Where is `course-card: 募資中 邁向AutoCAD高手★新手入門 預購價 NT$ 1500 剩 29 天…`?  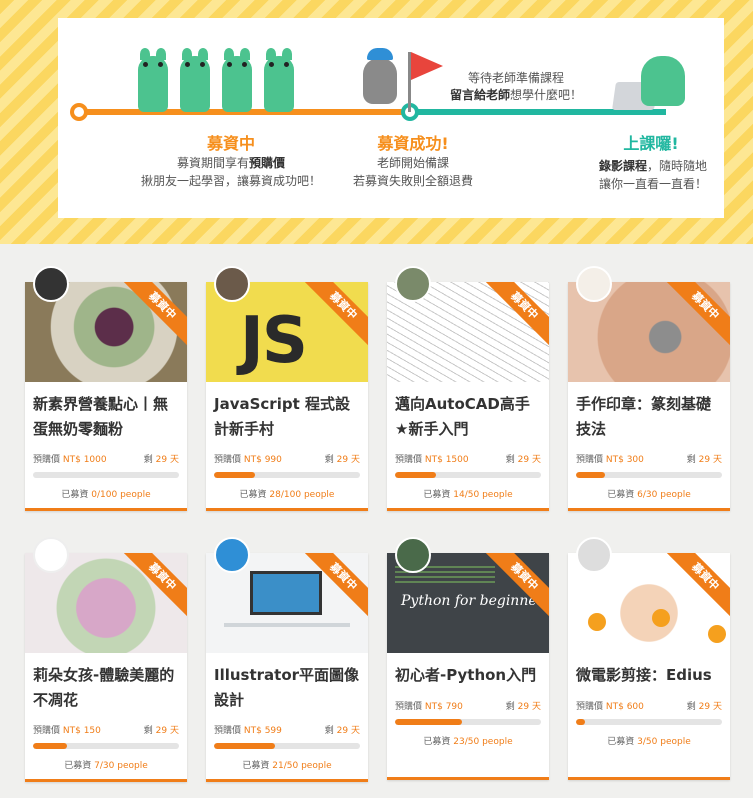 course-card: 募資中 邁向AutoCAD高手★新手入門 預購價 NT$ 1500 剩 29 天… is located at coordinates (468, 388).